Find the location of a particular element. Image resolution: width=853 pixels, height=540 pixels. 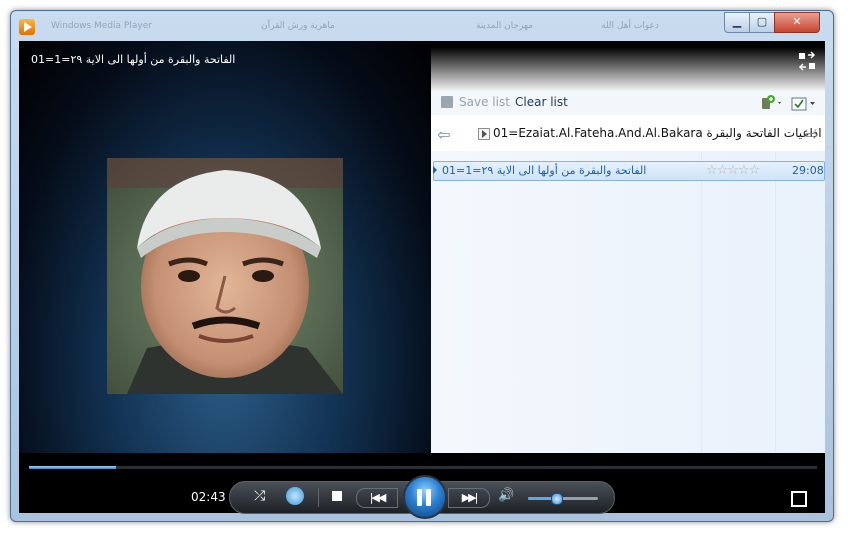

next-icon: ▶▶| is located at coordinates (470, 497).